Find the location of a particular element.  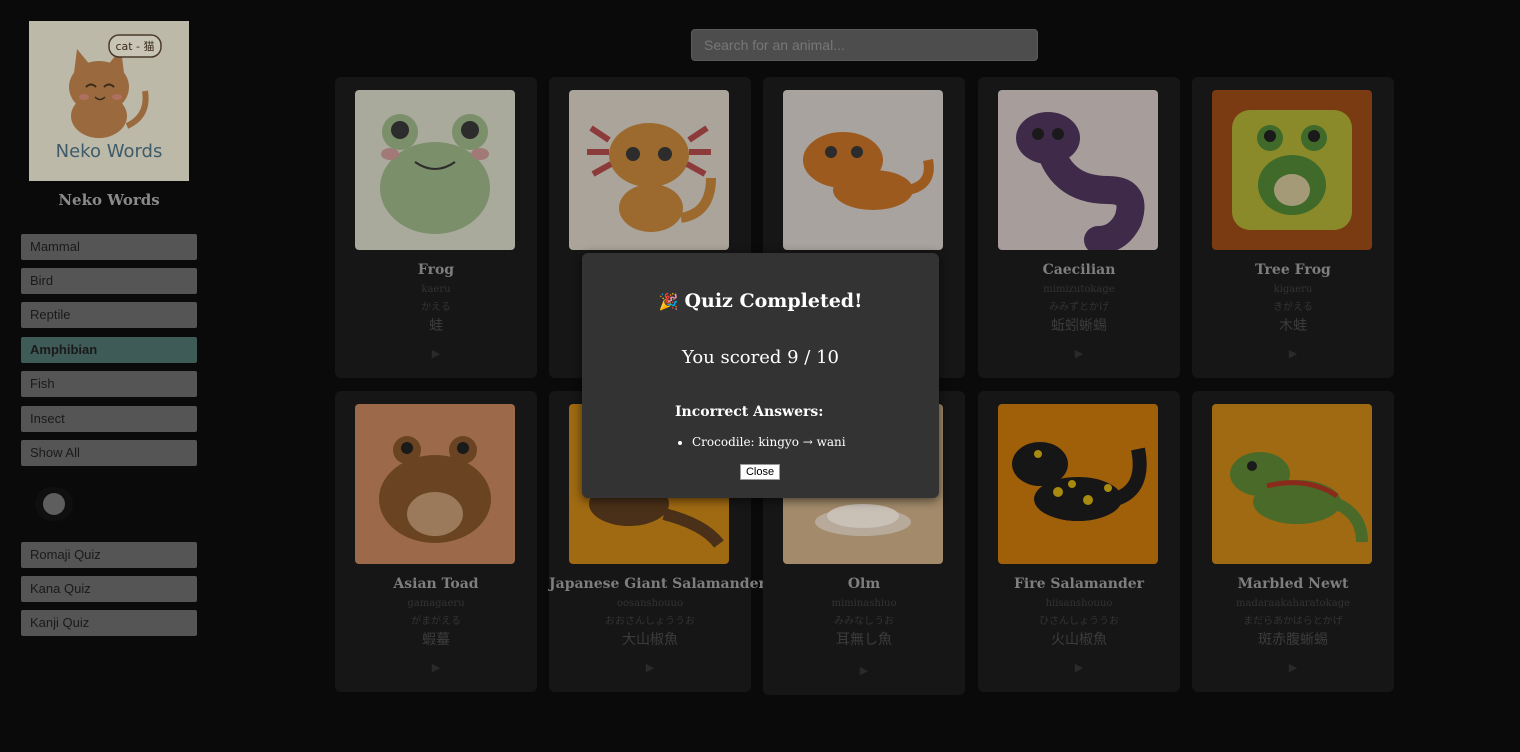

card-romaji: madaraakaharatokage is located at coordinates (1293, 603).